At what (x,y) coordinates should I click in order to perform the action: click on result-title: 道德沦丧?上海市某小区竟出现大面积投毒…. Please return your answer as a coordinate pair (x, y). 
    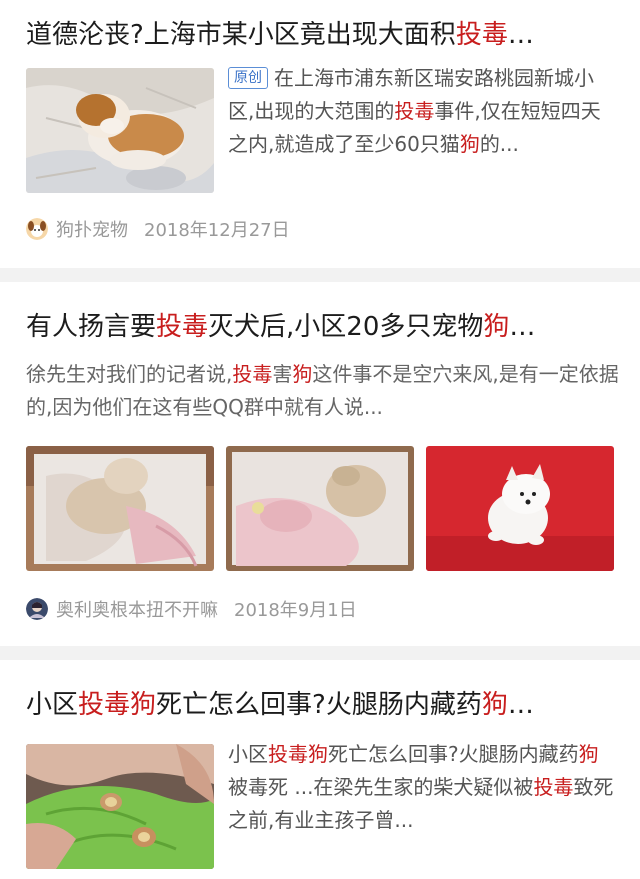
    Looking at the image, I should click on (322, 35).